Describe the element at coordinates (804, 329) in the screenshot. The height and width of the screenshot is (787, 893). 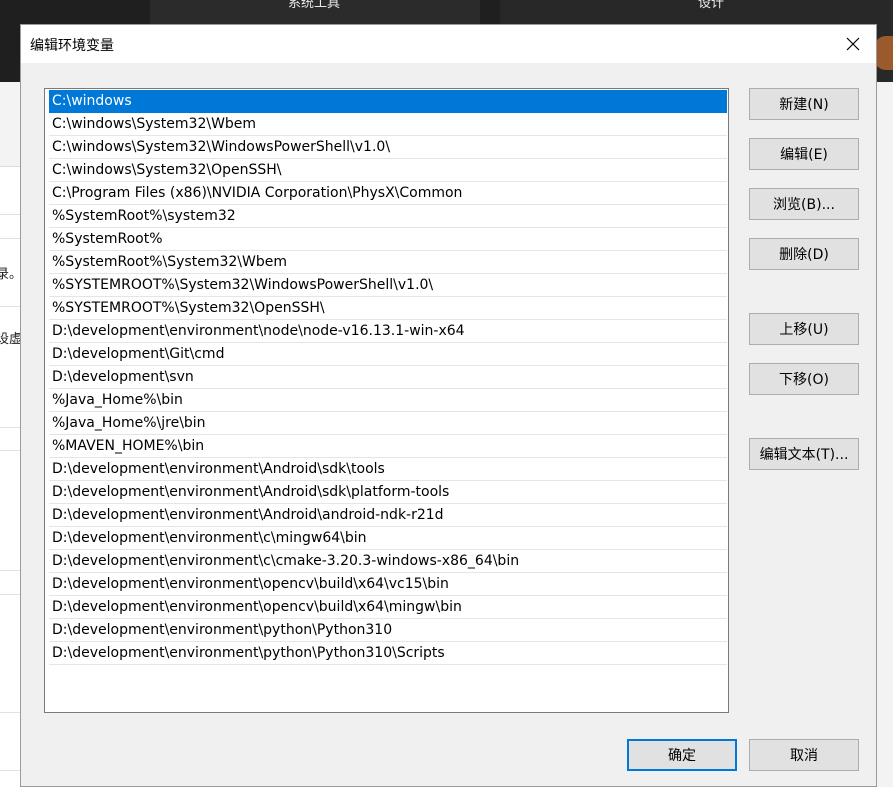
I see `move-up-button: 上移(U)` at that location.